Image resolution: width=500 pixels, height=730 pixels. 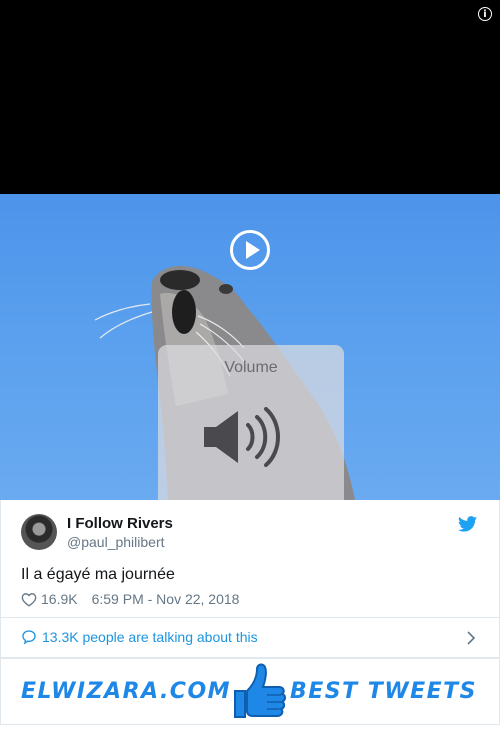 What do you see at coordinates (59, 599) in the screenshot?
I see `like-count: 16.9K` at bounding box center [59, 599].